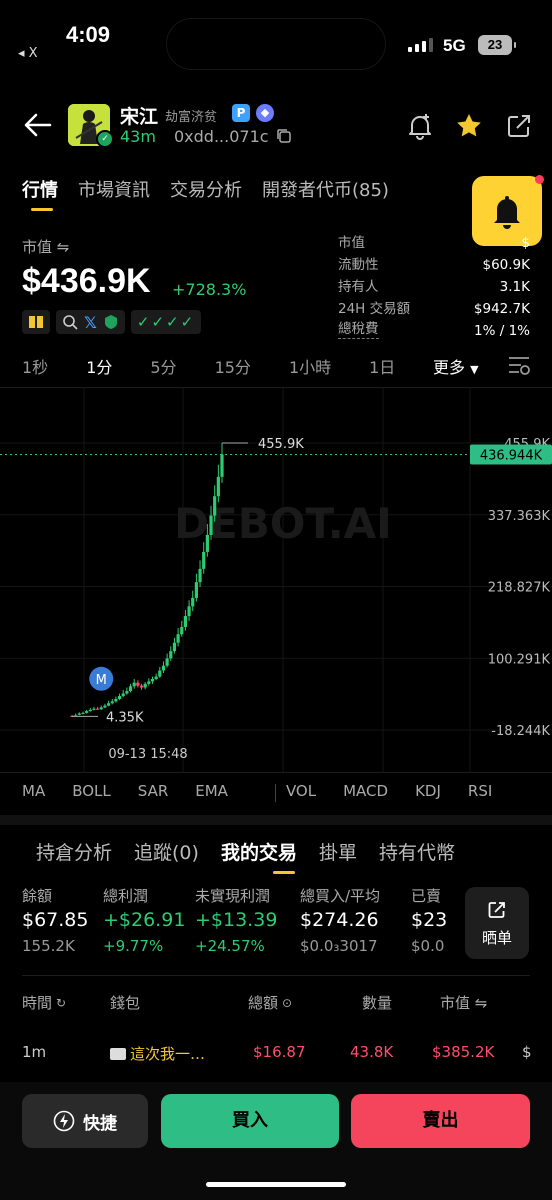 Image resolution: width=552 pixels, height=1200 pixels. I want to click on copy-icon, so click(284, 136).